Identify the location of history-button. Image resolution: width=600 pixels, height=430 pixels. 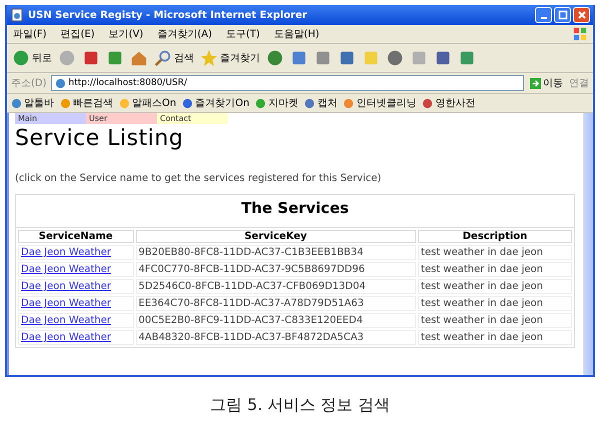
(275, 58).